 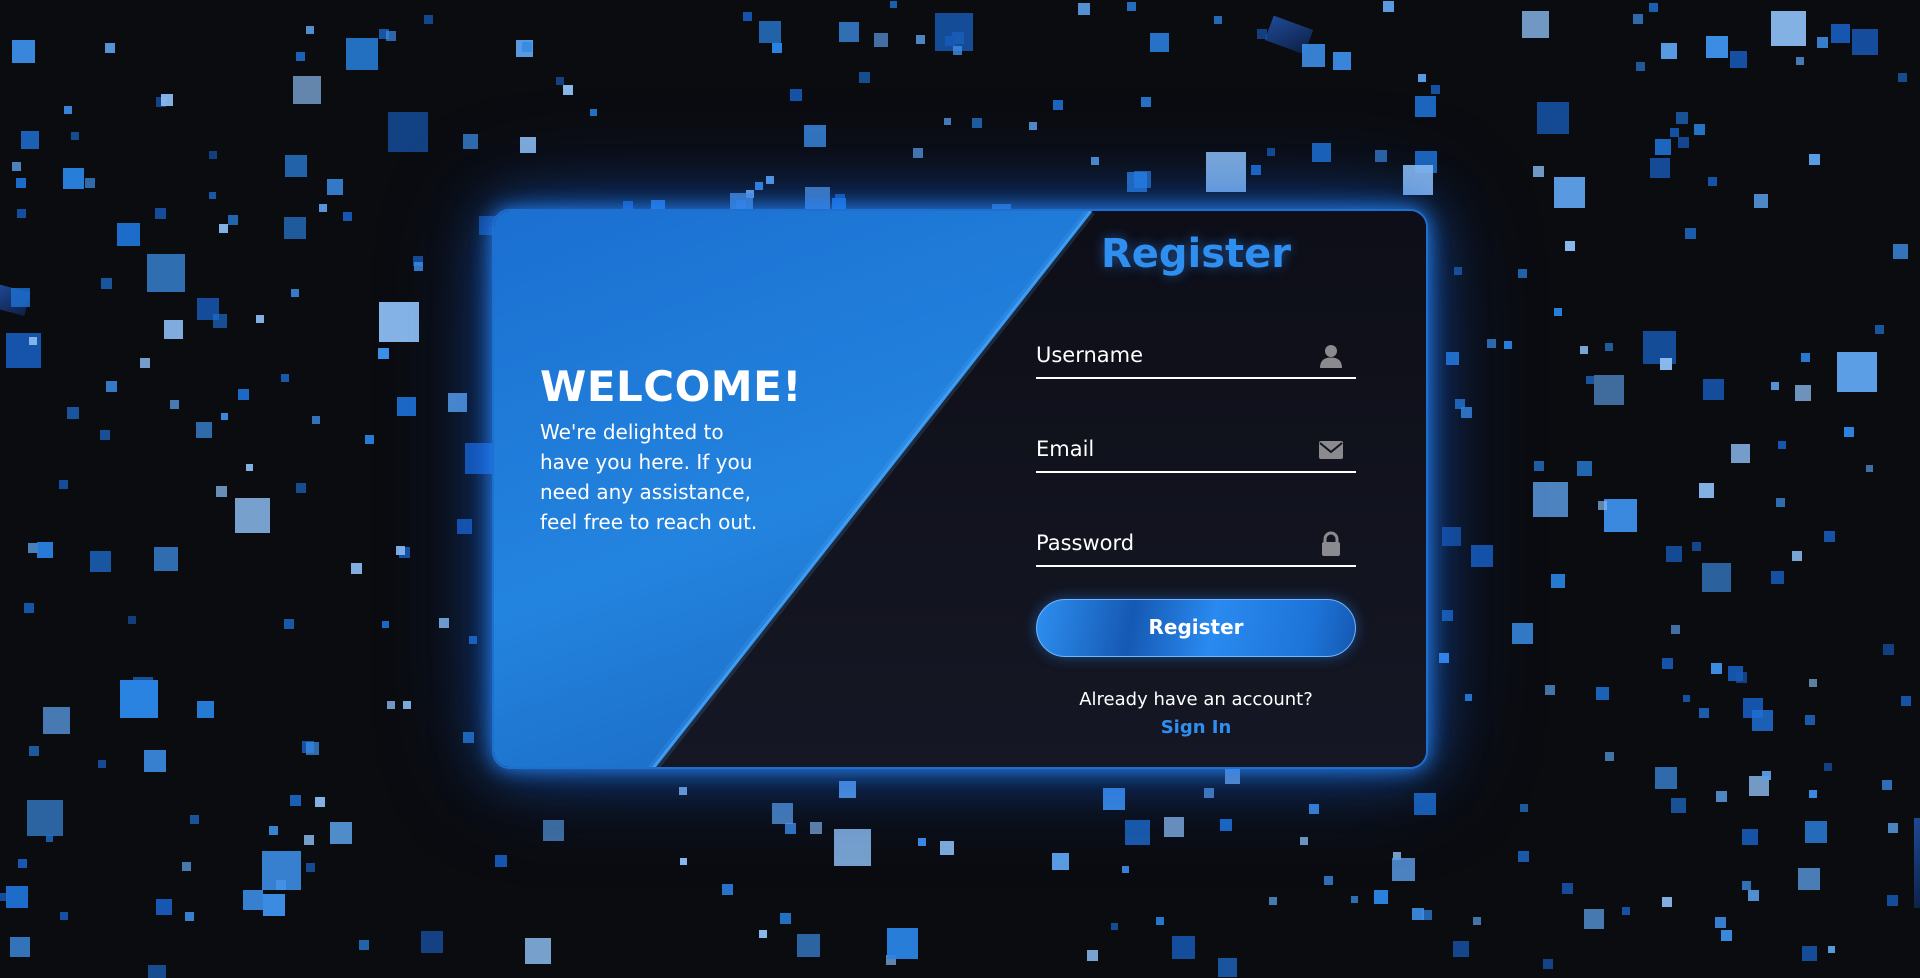 What do you see at coordinates (1331, 356) in the screenshot?
I see `user-icon` at bounding box center [1331, 356].